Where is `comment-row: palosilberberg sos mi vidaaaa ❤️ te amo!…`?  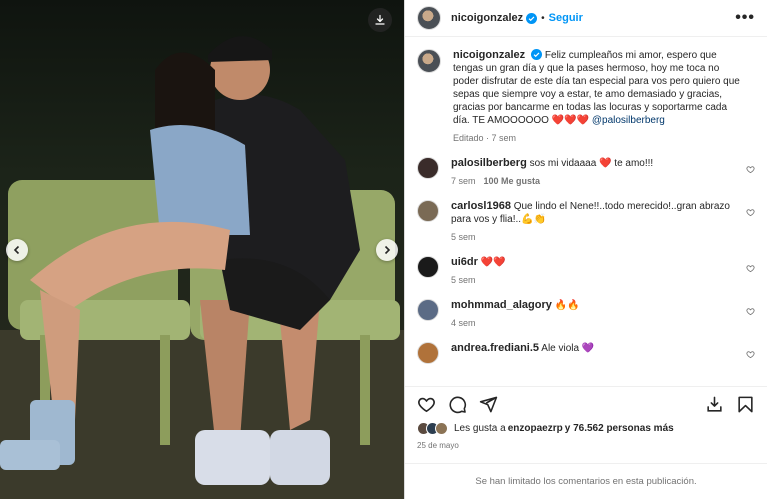
comment-row: palosilberberg sos mi vidaaaa ❤️ te amo!… is located at coordinates (586, 171).